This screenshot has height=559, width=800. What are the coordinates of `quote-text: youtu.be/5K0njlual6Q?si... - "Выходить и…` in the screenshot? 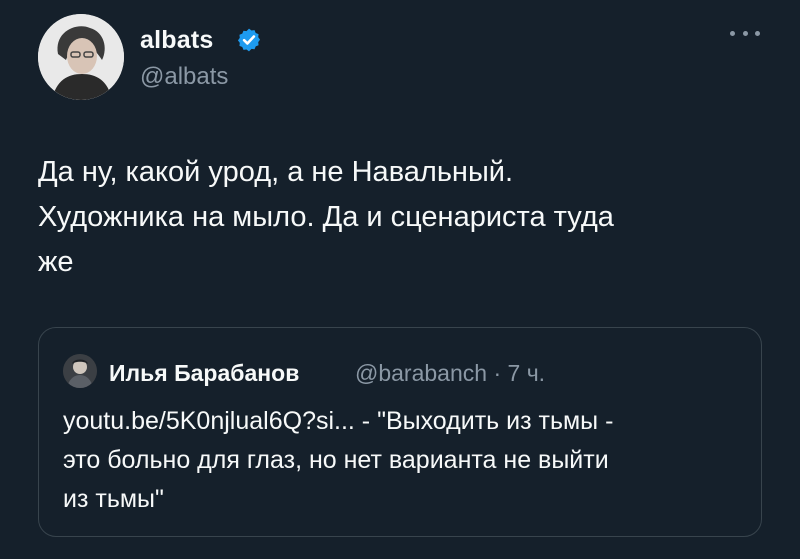 It's located at (338, 460).